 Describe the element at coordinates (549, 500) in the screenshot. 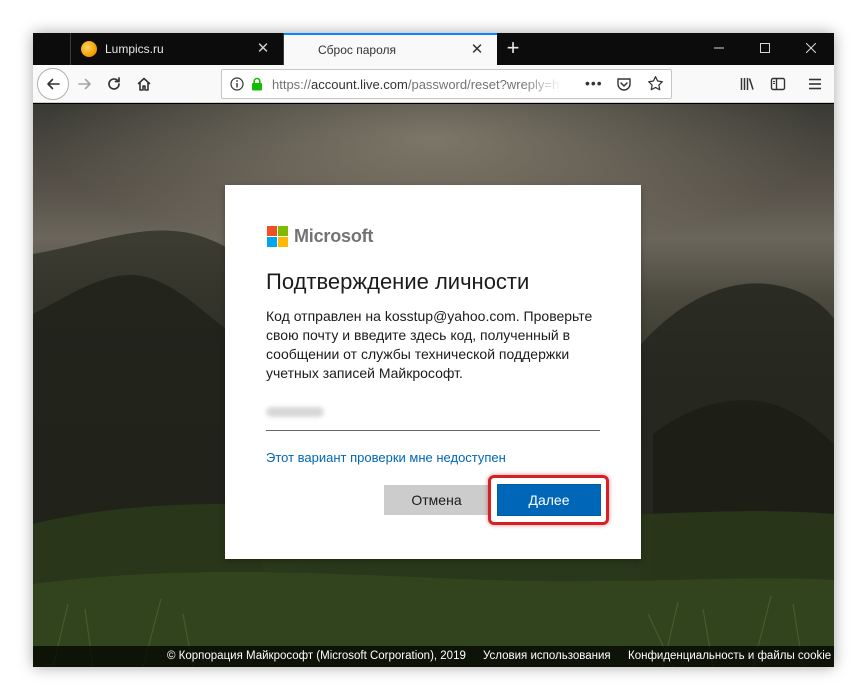

I see `next-button: Далее` at that location.